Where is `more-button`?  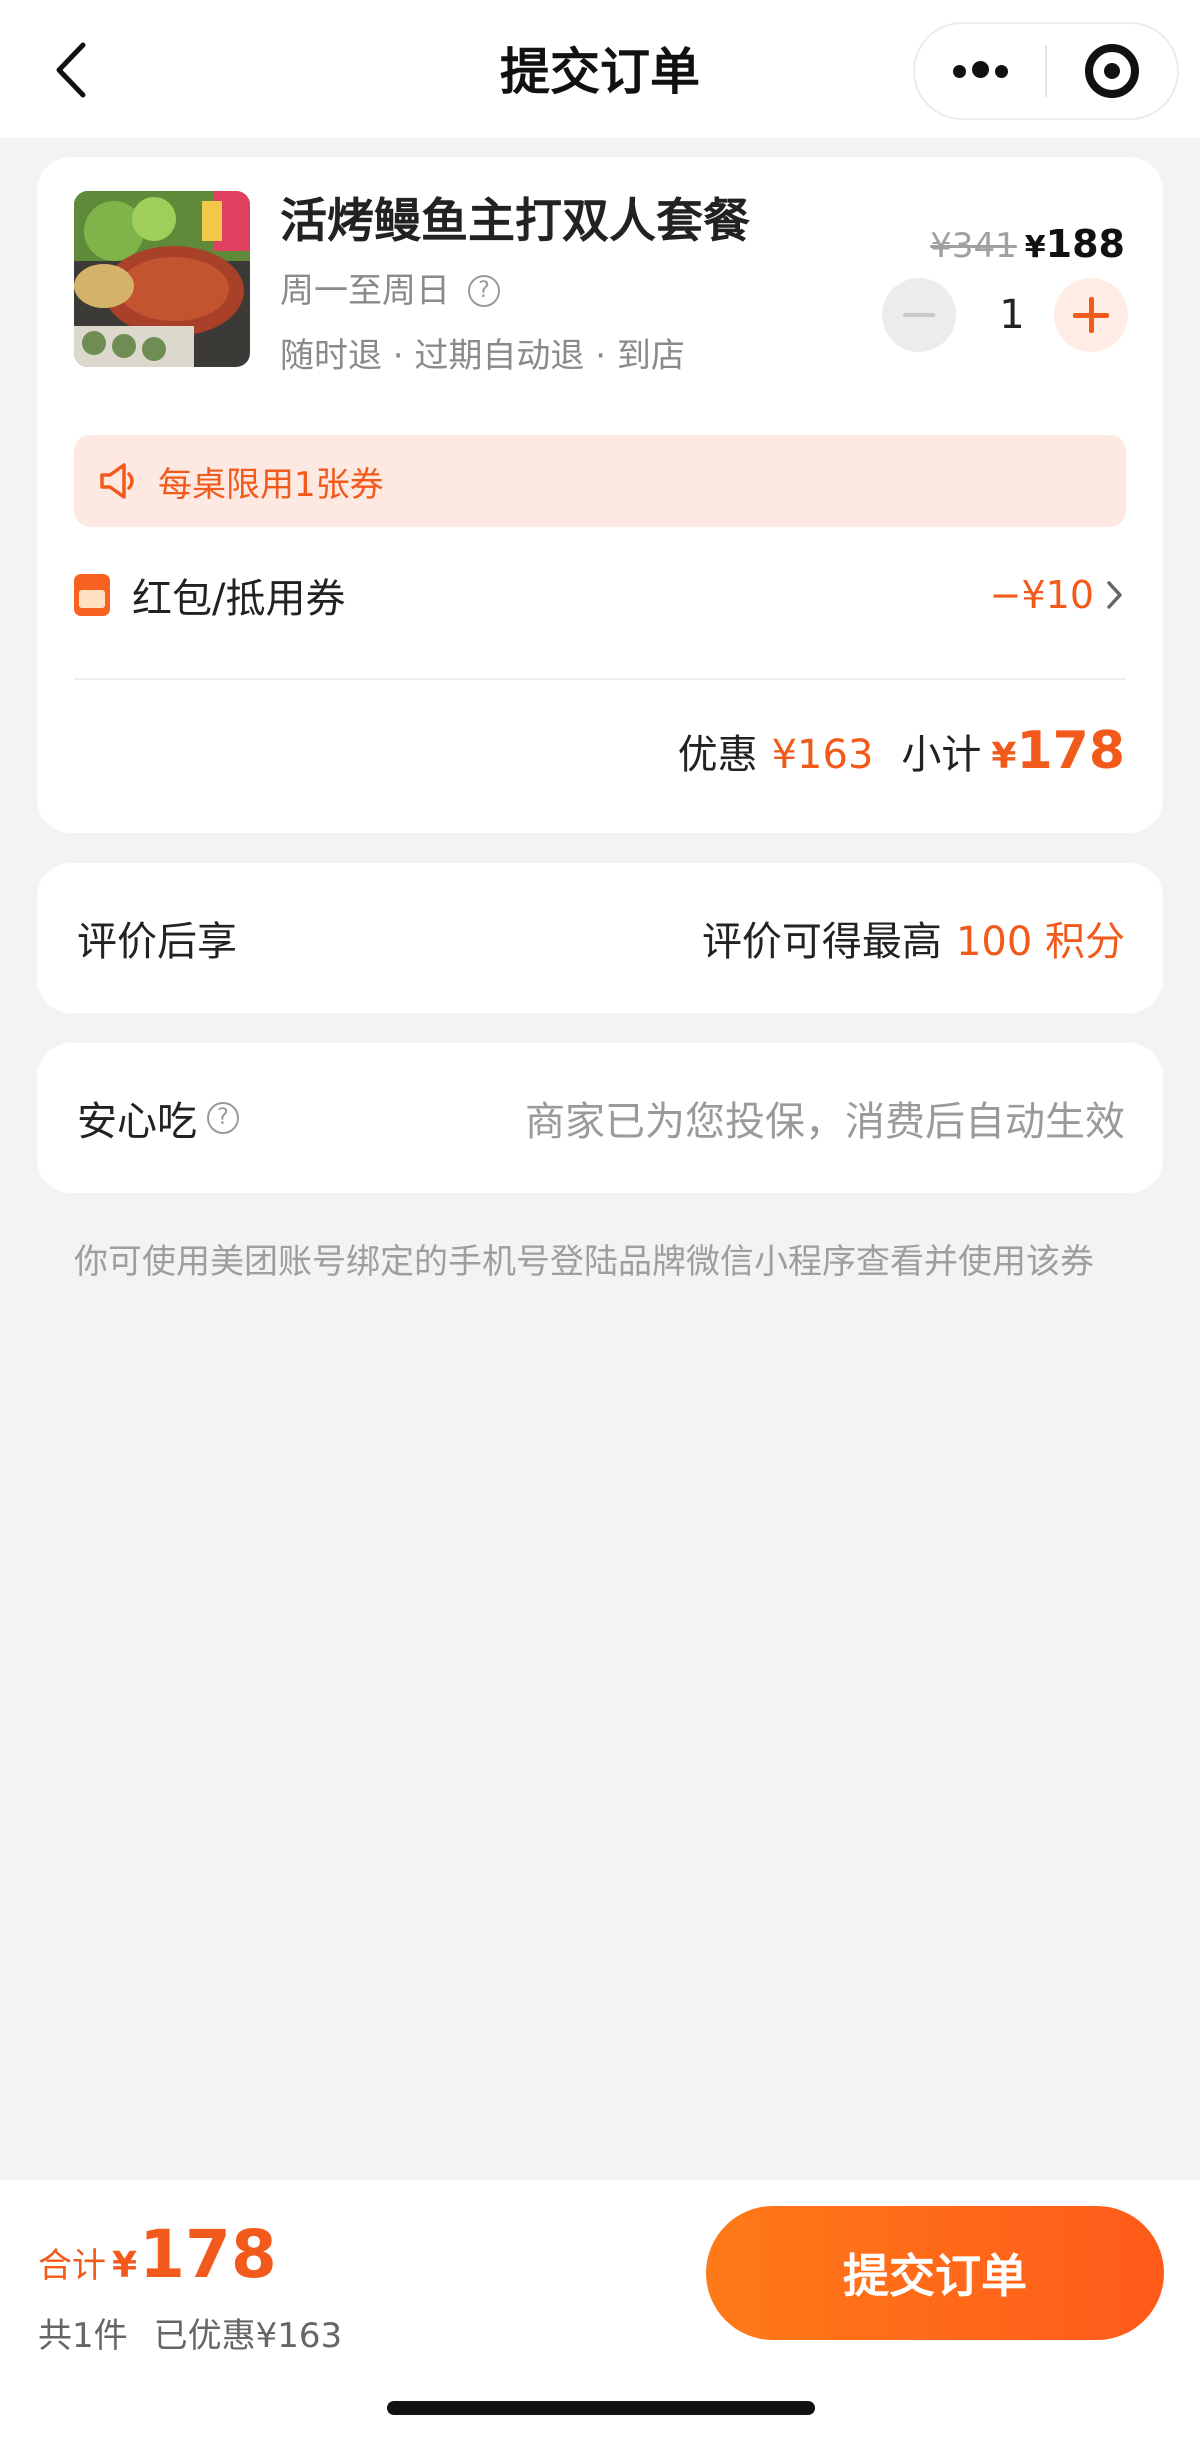
more-button is located at coordinates (980, 71).